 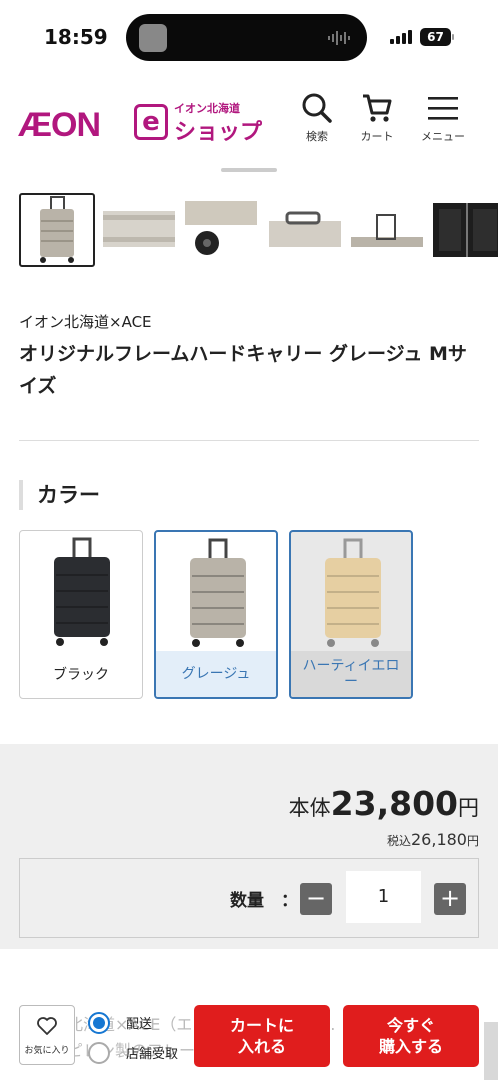 What do you see at coordinates (339, 38) in the screenshot?
I see `audio-wave-icon` at bounding box center [339, 38].